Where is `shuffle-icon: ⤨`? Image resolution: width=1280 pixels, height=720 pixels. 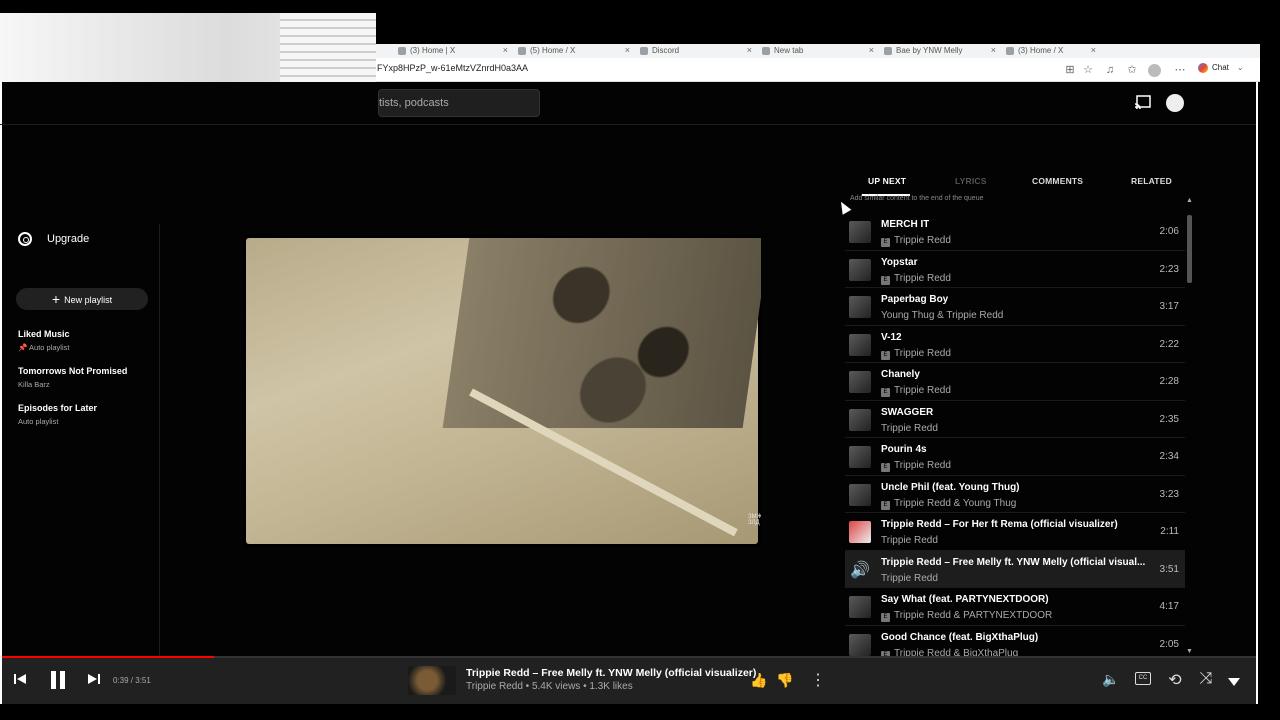
shuffle-icon: ⤨ is located at coordinates (1206, 679).